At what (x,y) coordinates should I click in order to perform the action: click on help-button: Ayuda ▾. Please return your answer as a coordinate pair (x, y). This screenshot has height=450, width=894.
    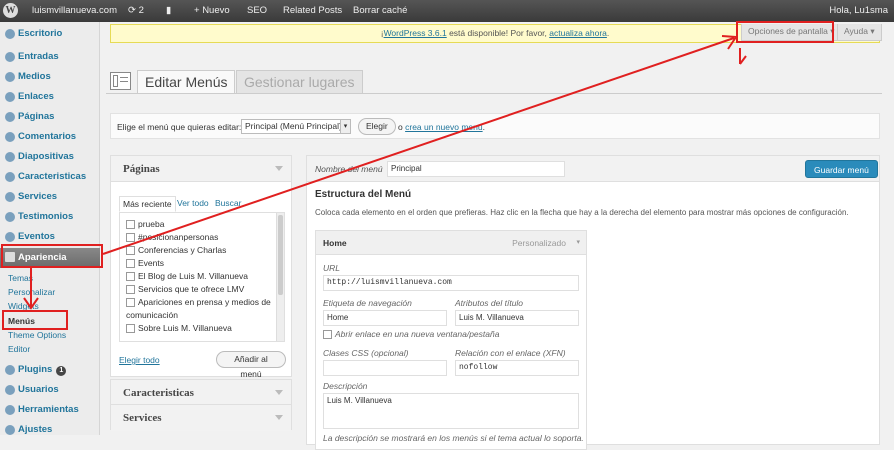
    Looking at the image, I should click on (859, 32).